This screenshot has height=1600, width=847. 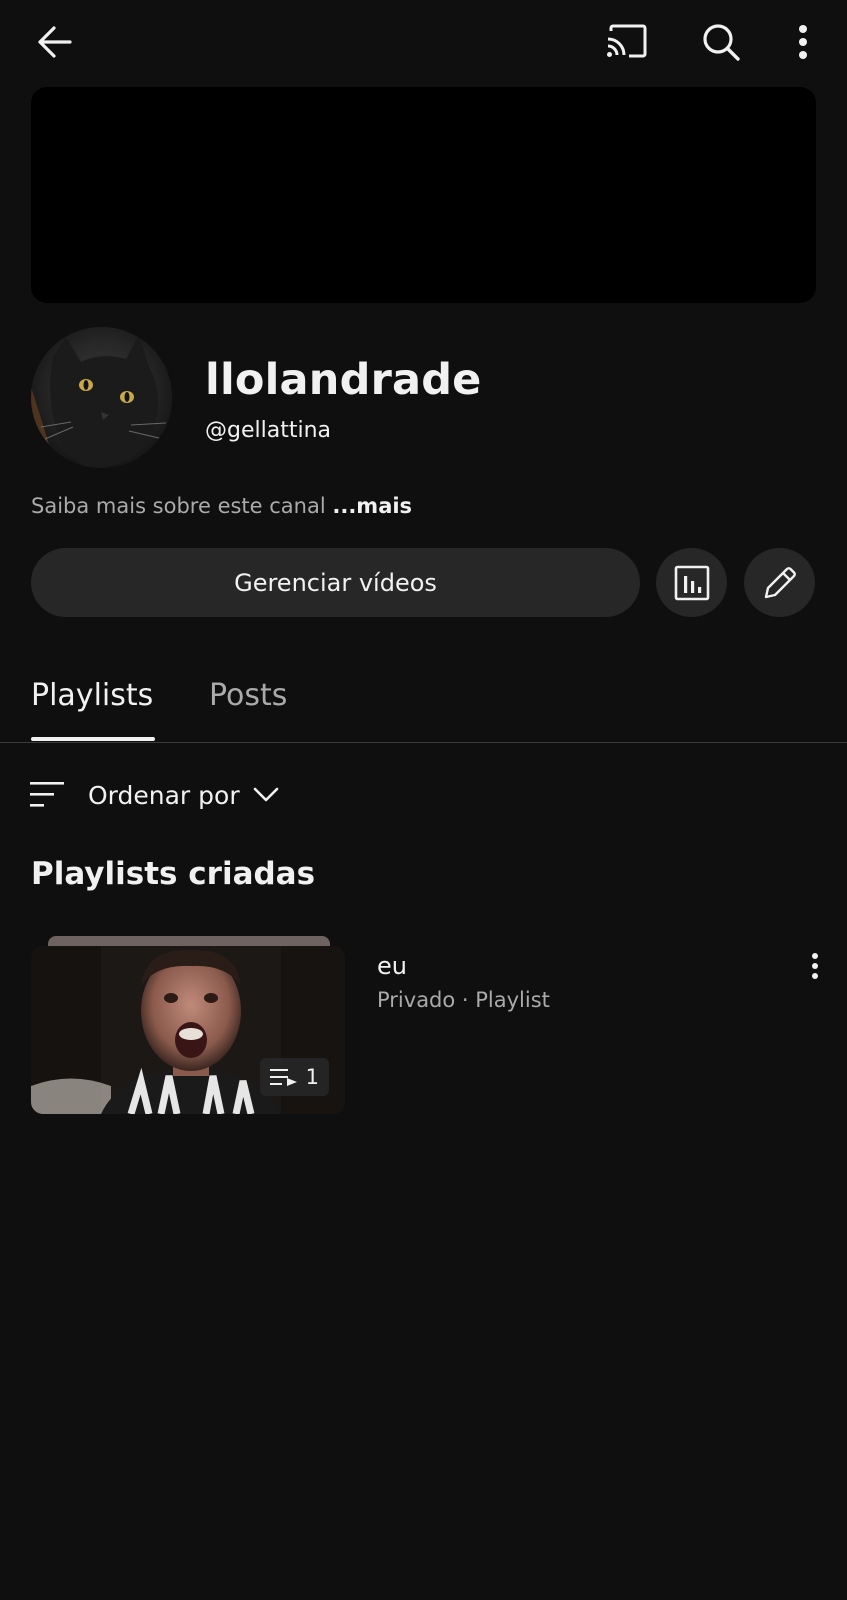 I want to click on manage-videos-label: Gerenciar vídeos, so click(x=335, y=582).